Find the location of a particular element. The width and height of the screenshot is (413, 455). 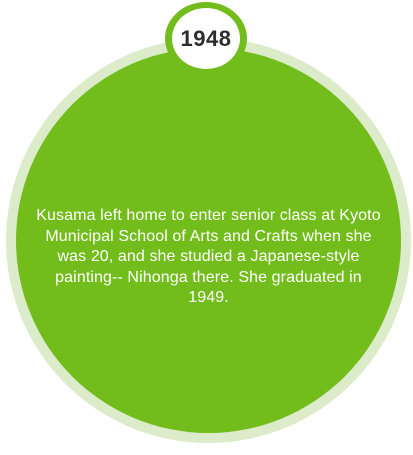

year-label: 1948 is located at coordinates (206, 38).